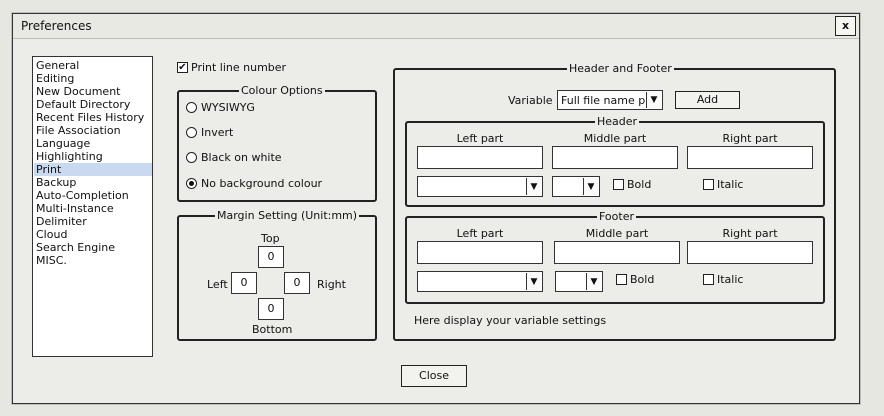 Image resolution: width=884 pixels, height=416 pixels. I want to click on header-middle-input, so click(615, 157).